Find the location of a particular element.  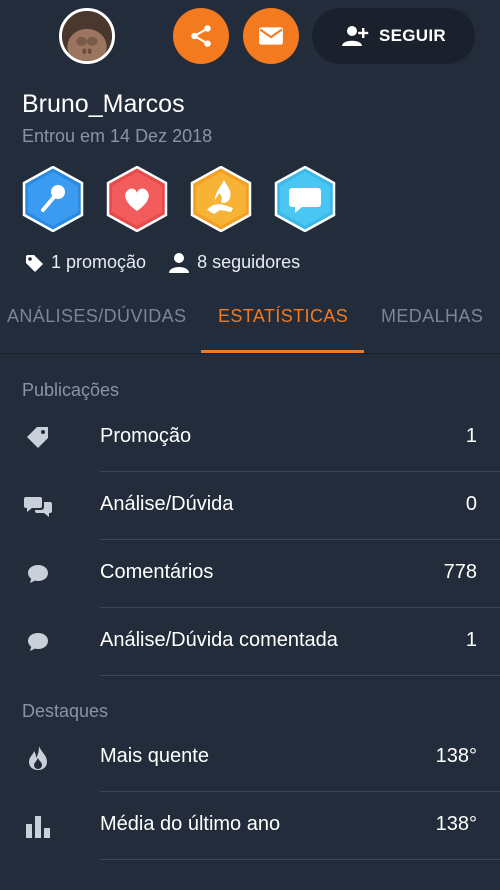

promotions-count: 1 promoção is located at coordinates (85, 262).